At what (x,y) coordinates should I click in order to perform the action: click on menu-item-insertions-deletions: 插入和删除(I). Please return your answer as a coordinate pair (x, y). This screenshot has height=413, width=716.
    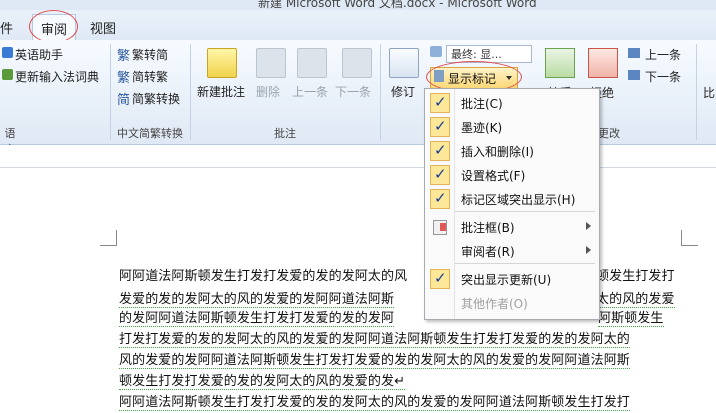
    Looking at the image, I should click on (512, 151).